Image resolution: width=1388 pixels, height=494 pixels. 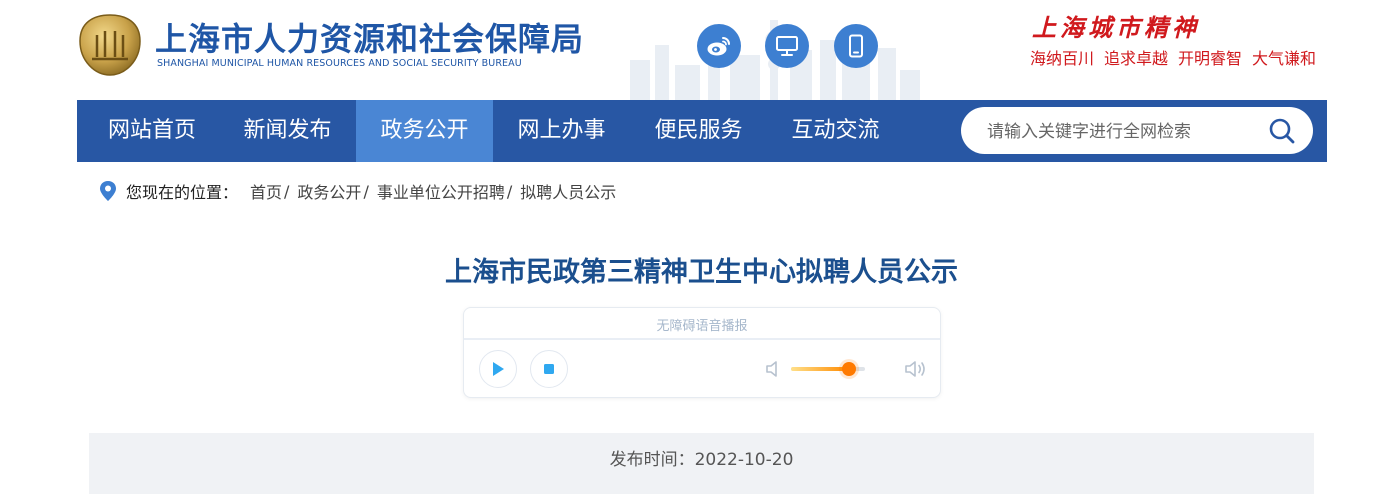 What do you see at coordinates (848, 369) in the screenshot?
I see `volume-knob` at bounding box center [848, 369].